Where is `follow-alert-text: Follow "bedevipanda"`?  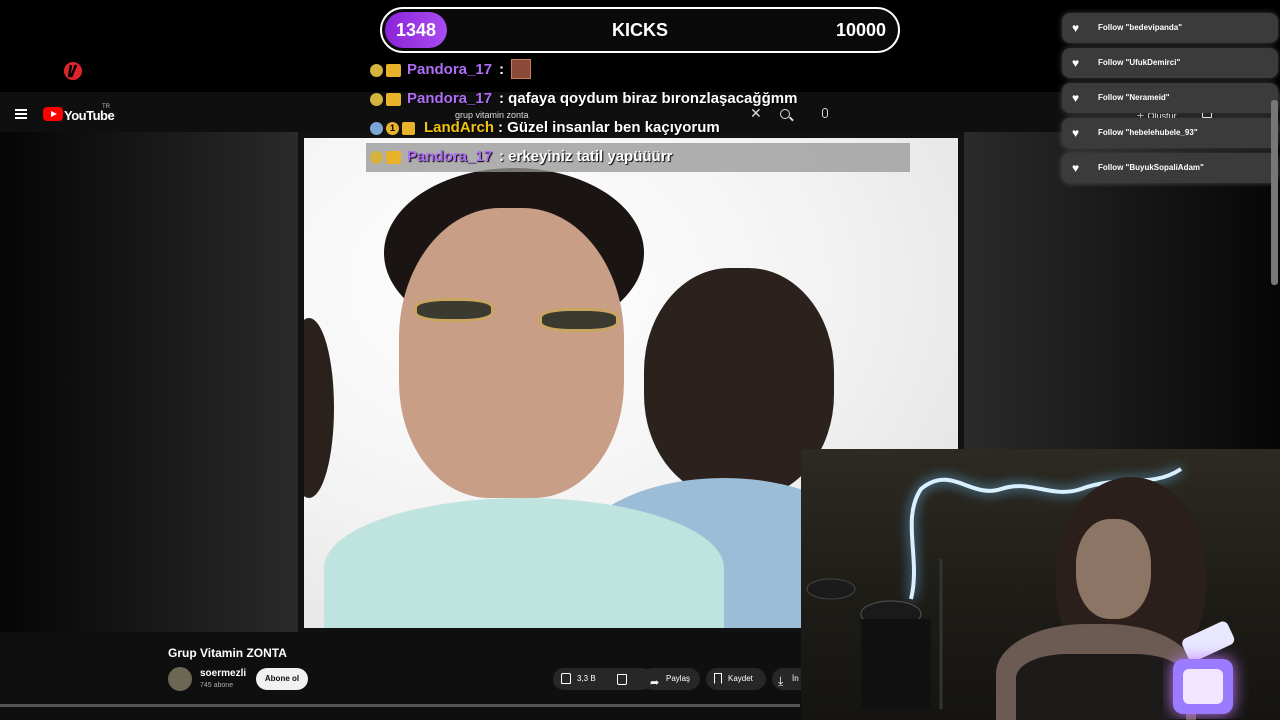 follow-alert-text: Follow "bedevipanda" is located at coordinates (1140, 27).